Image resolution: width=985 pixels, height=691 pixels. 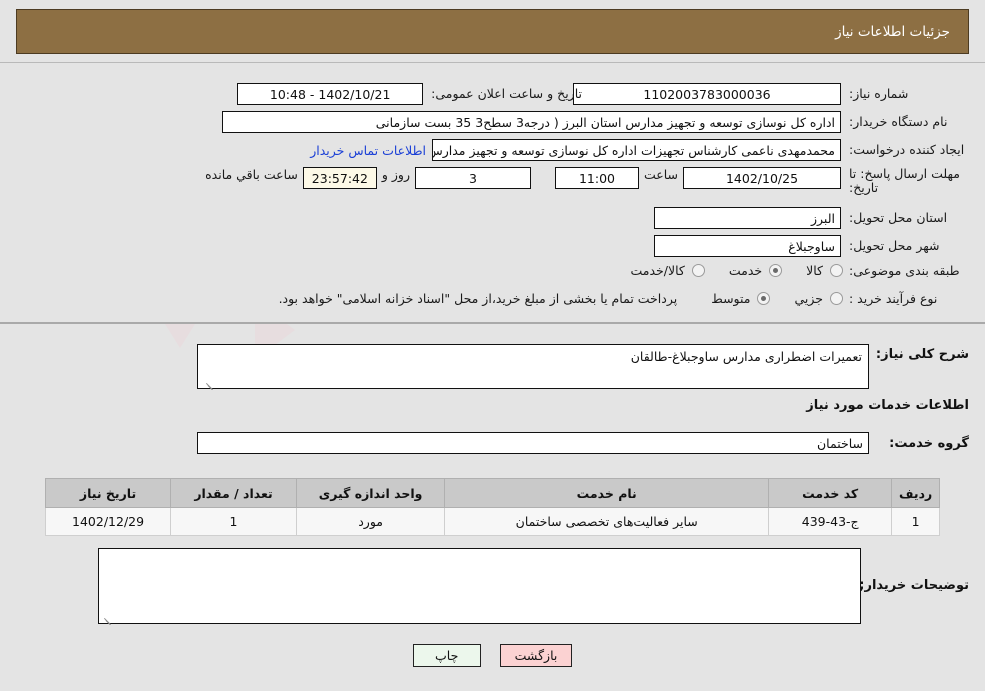 I want to click on description-label: شرح کلی نیاز:, so click(x=922, y=354).